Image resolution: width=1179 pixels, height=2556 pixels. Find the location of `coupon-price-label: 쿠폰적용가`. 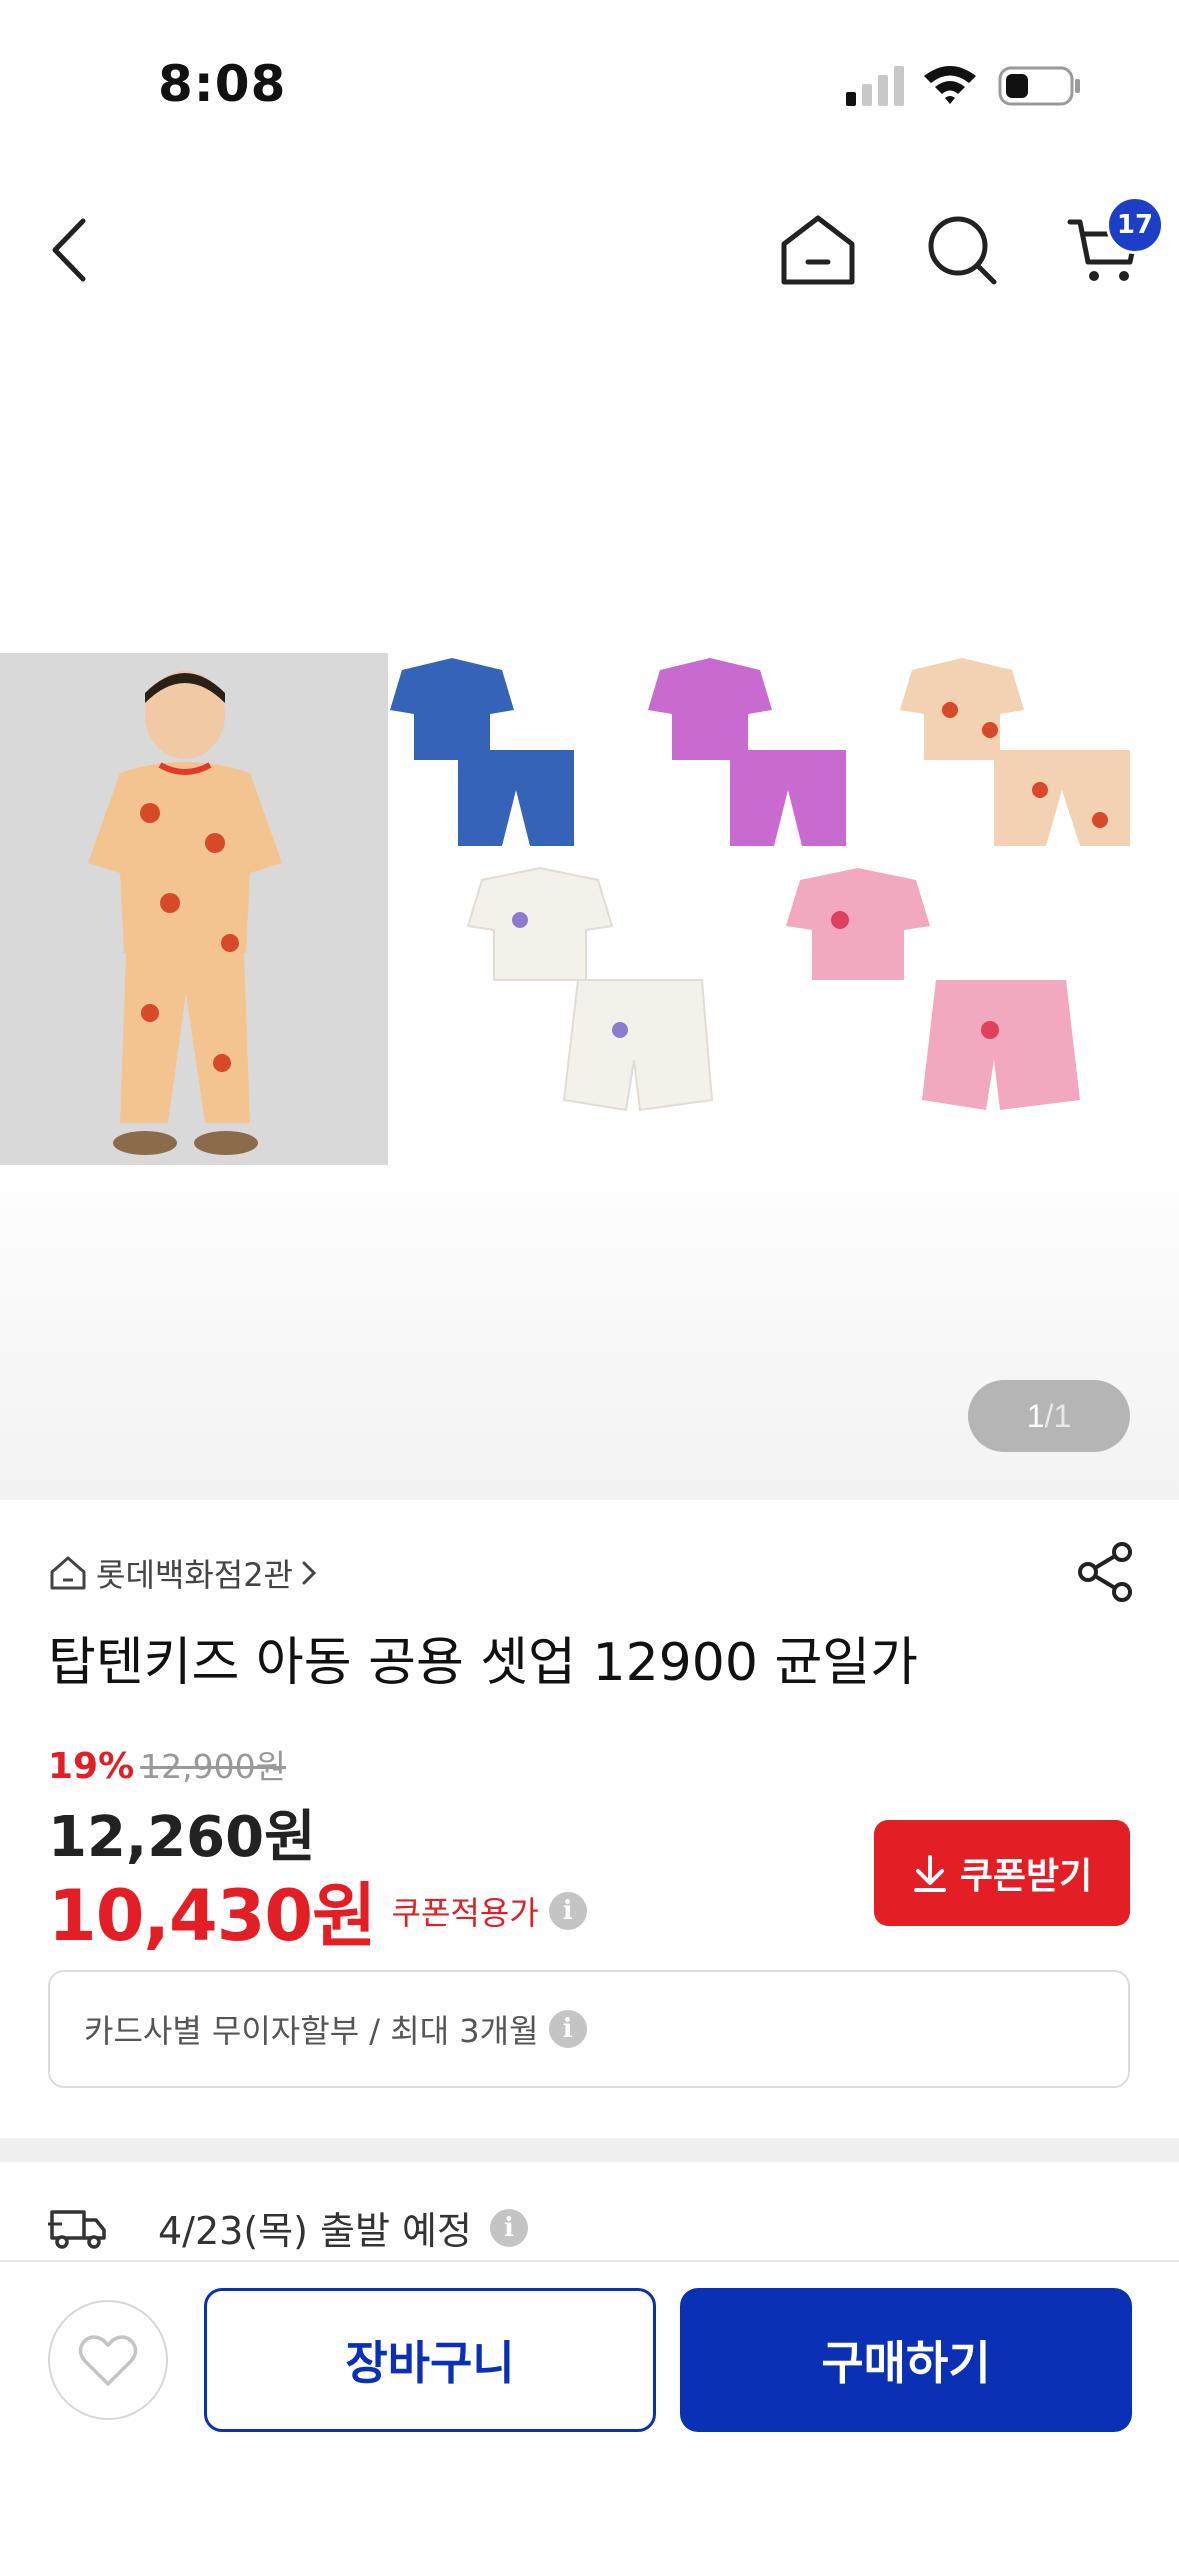

coupon-price-label: 쿠폰적용가 is located at coordinates (465, 1912).